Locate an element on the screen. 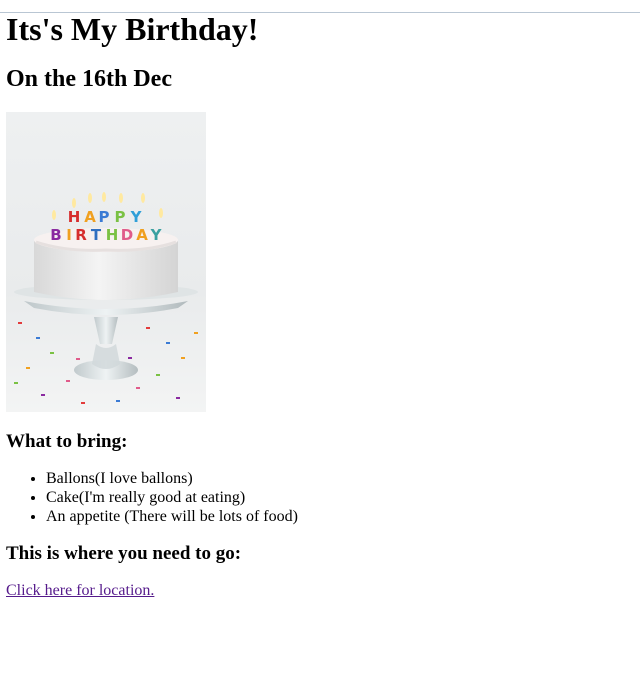 The image size is (640, 675). svg-text: R is located at coordinates (81, 235).